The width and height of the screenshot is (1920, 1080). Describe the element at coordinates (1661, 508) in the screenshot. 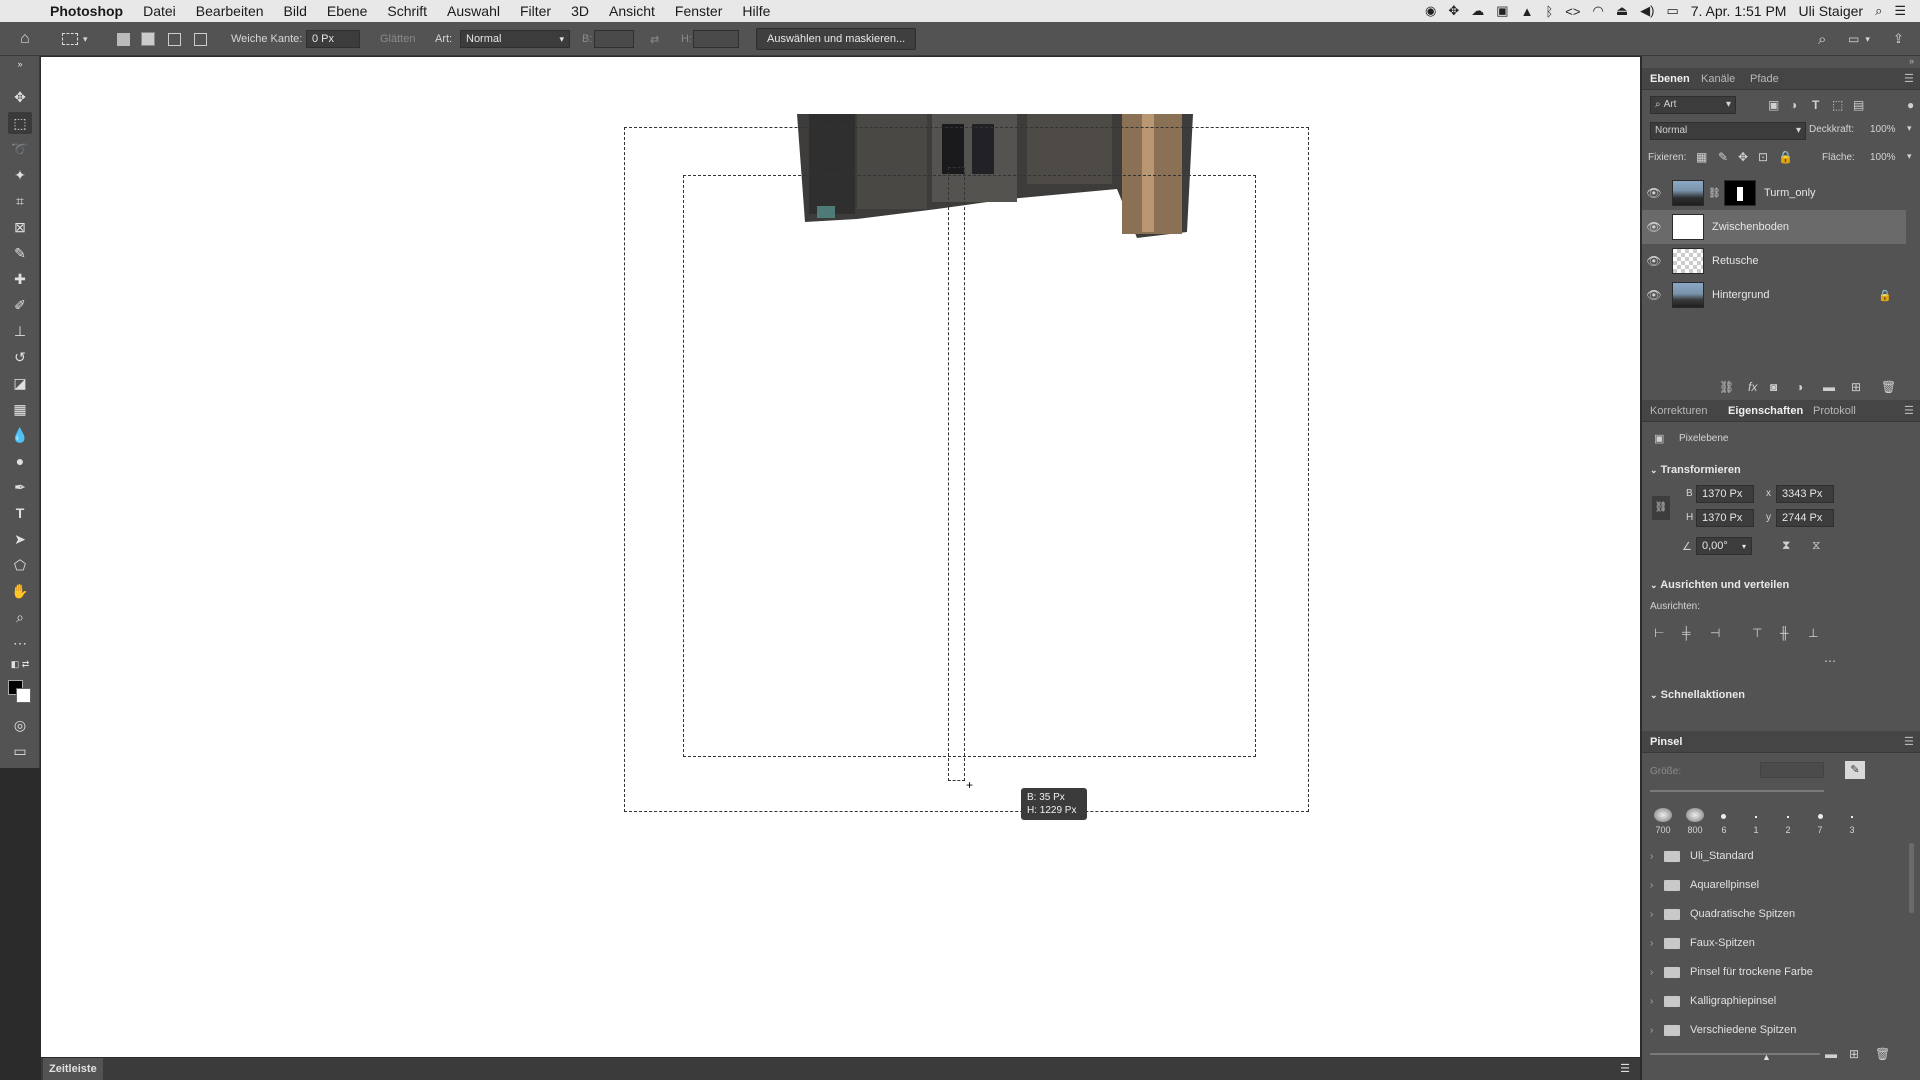

I see `link-dimensions-icon: ⛓` at that location.